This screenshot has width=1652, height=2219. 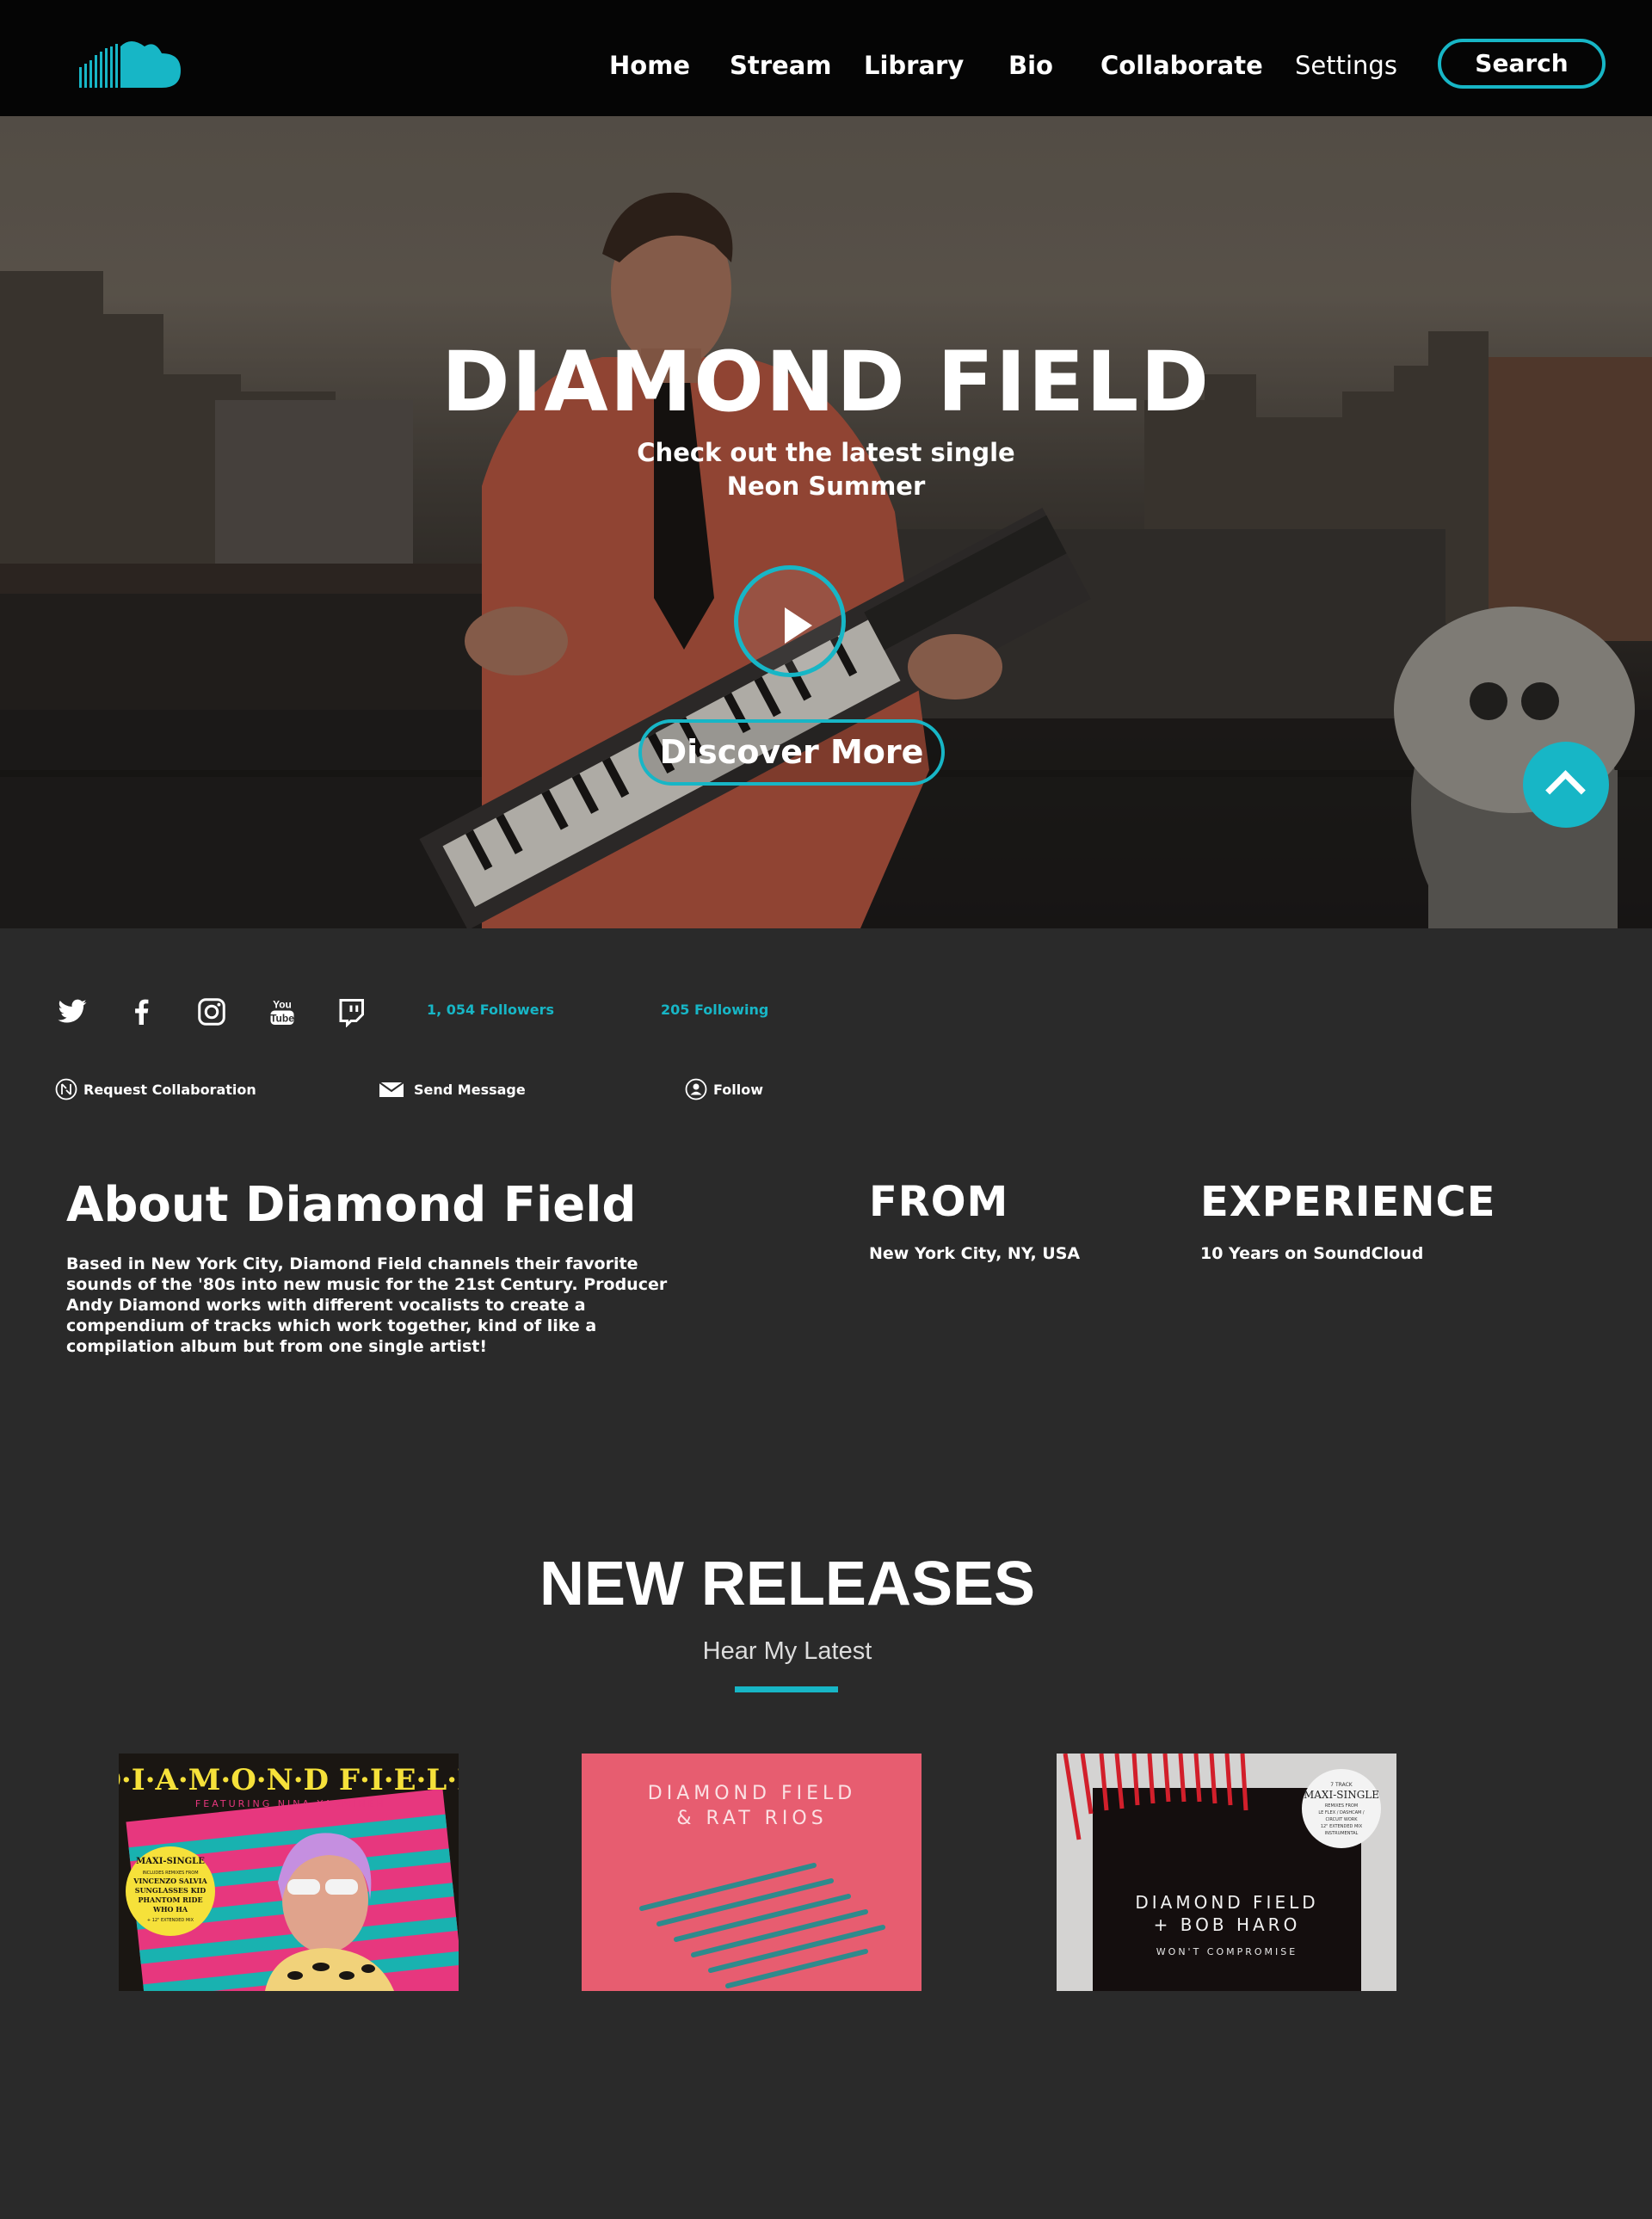 What do you see at coordinates (66, 1089) in the screenshot?
I see `collaboration-icon` at bounding box center [66, 1089].